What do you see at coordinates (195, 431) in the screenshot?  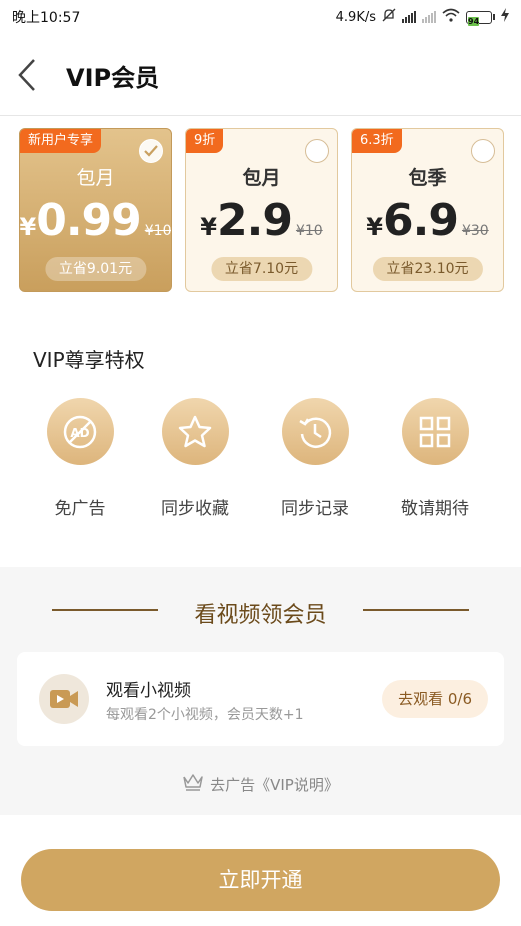 I see `star-icon` at bounding box center [195, 431].